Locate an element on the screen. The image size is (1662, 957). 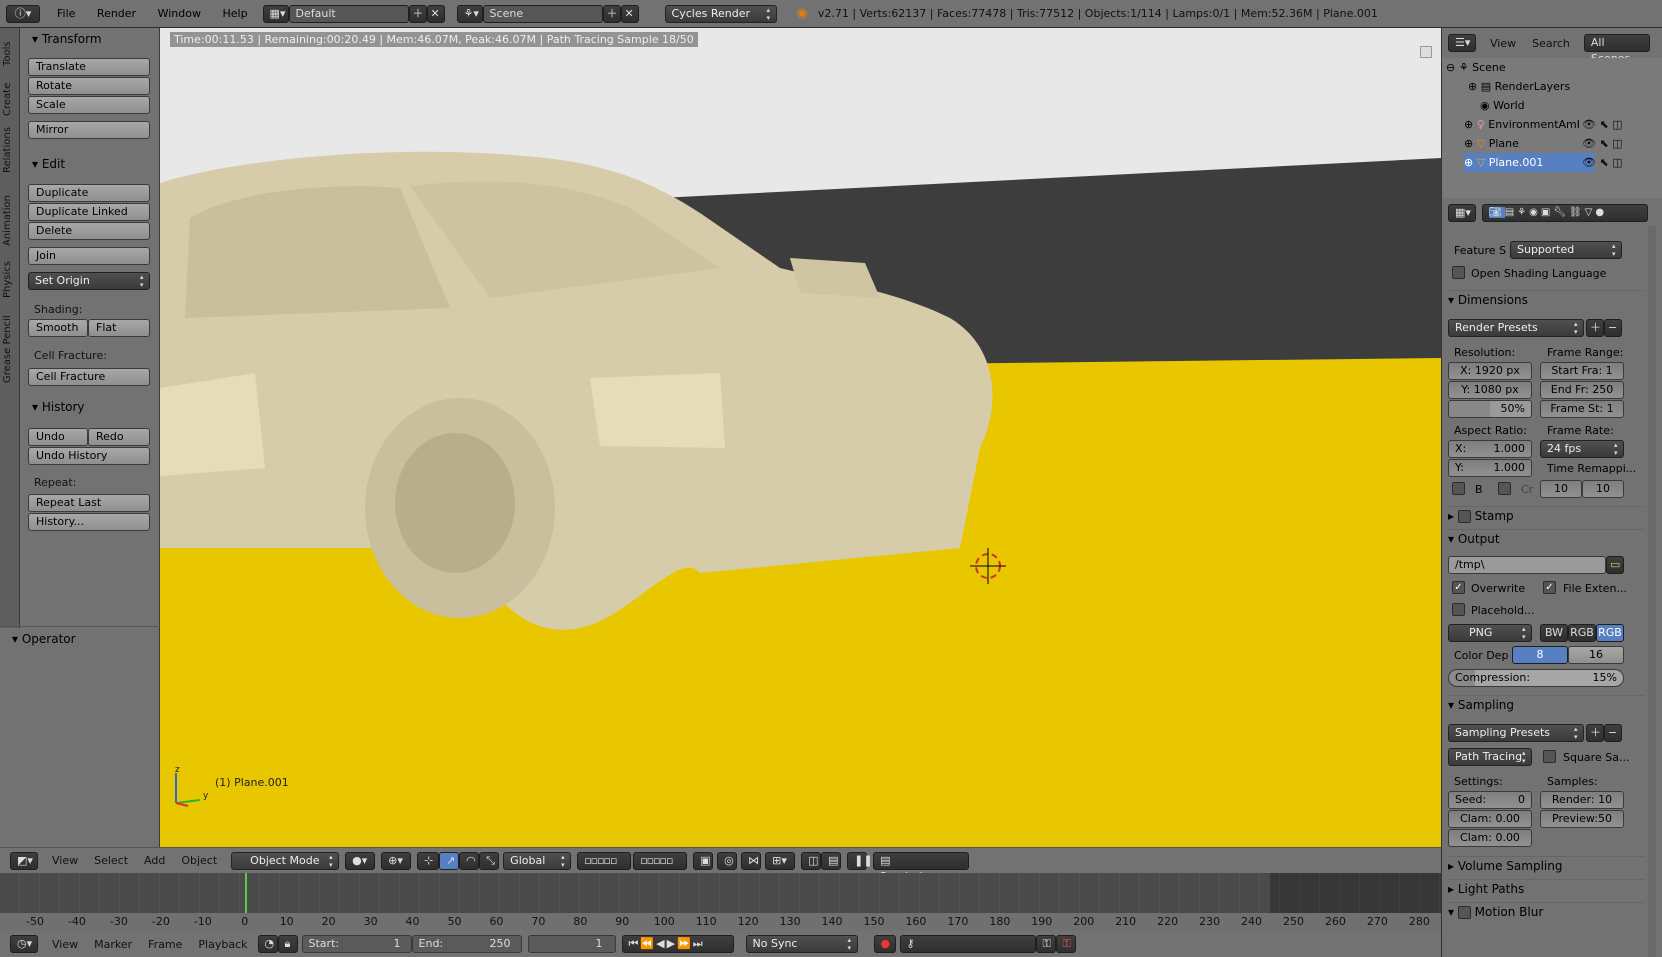
end-frame-prop-field: End Fr: 250 is located at coordinates (1582, 390).